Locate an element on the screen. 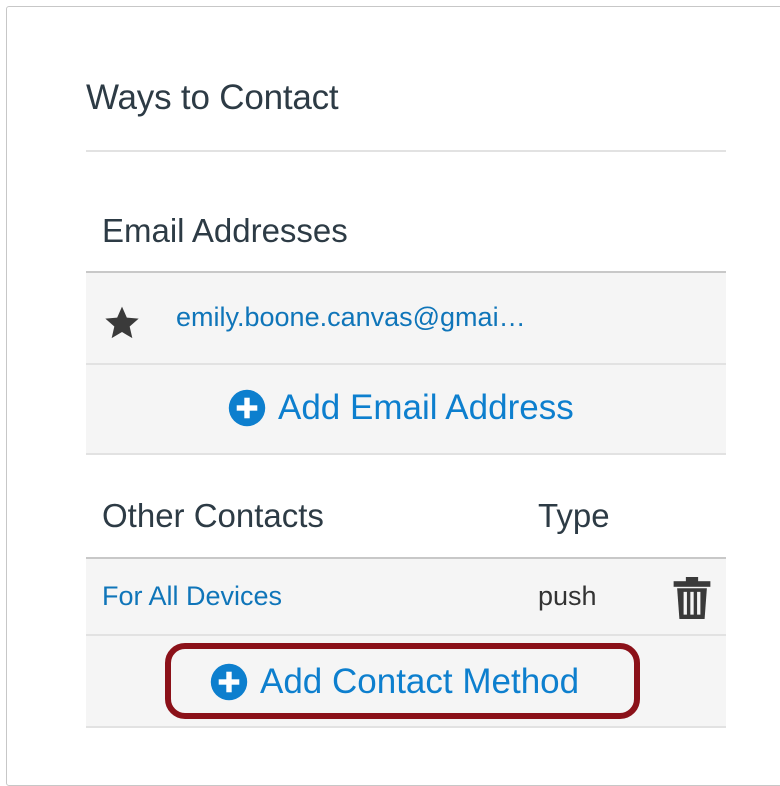 This screenshot has width=780, height=786. contacts-section-divider is located at coordinates (406, 727).